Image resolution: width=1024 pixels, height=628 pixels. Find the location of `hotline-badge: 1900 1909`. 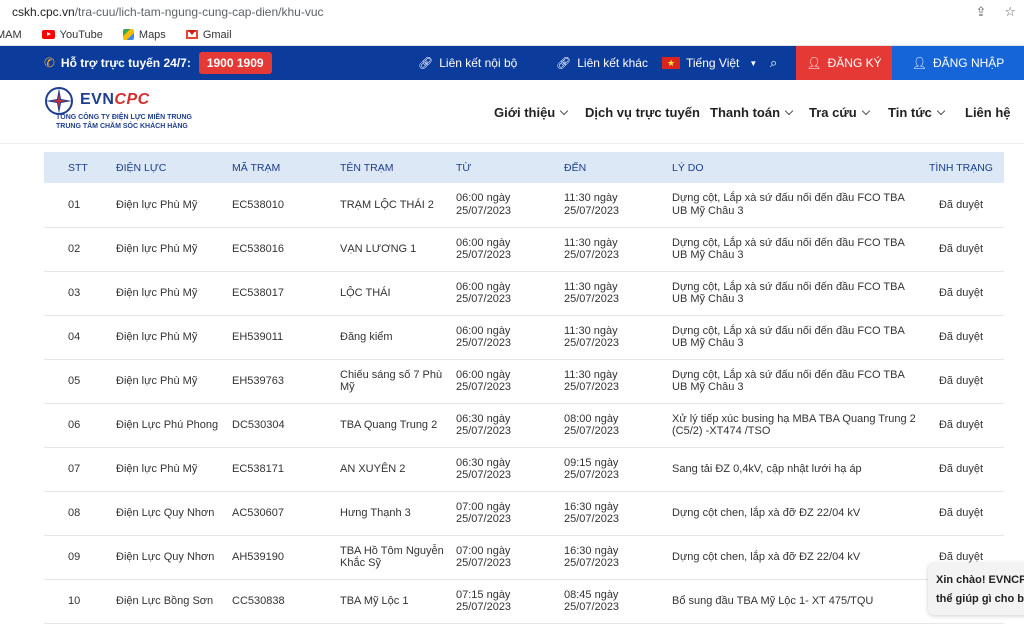

hotline-badge: 1900 1909 is located at coordinates (235, 63).